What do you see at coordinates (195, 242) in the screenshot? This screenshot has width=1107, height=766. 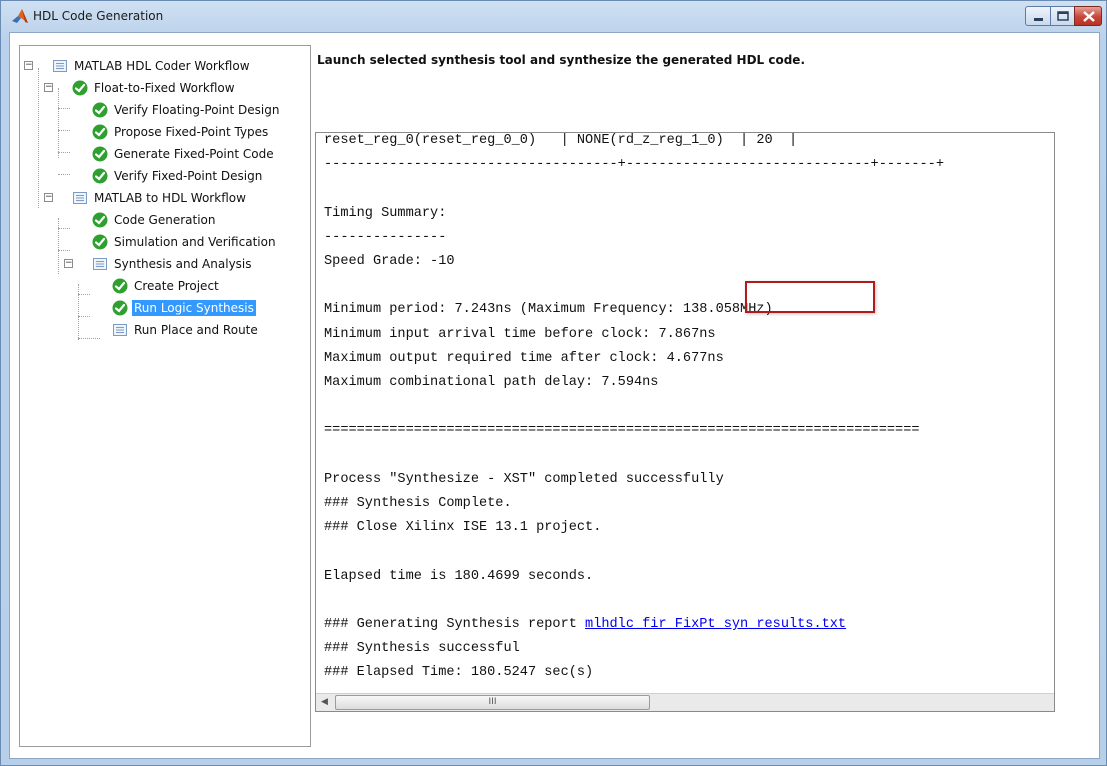 I see `tree-item-label: Simulation and Verification` at bounding box center [195, 242].